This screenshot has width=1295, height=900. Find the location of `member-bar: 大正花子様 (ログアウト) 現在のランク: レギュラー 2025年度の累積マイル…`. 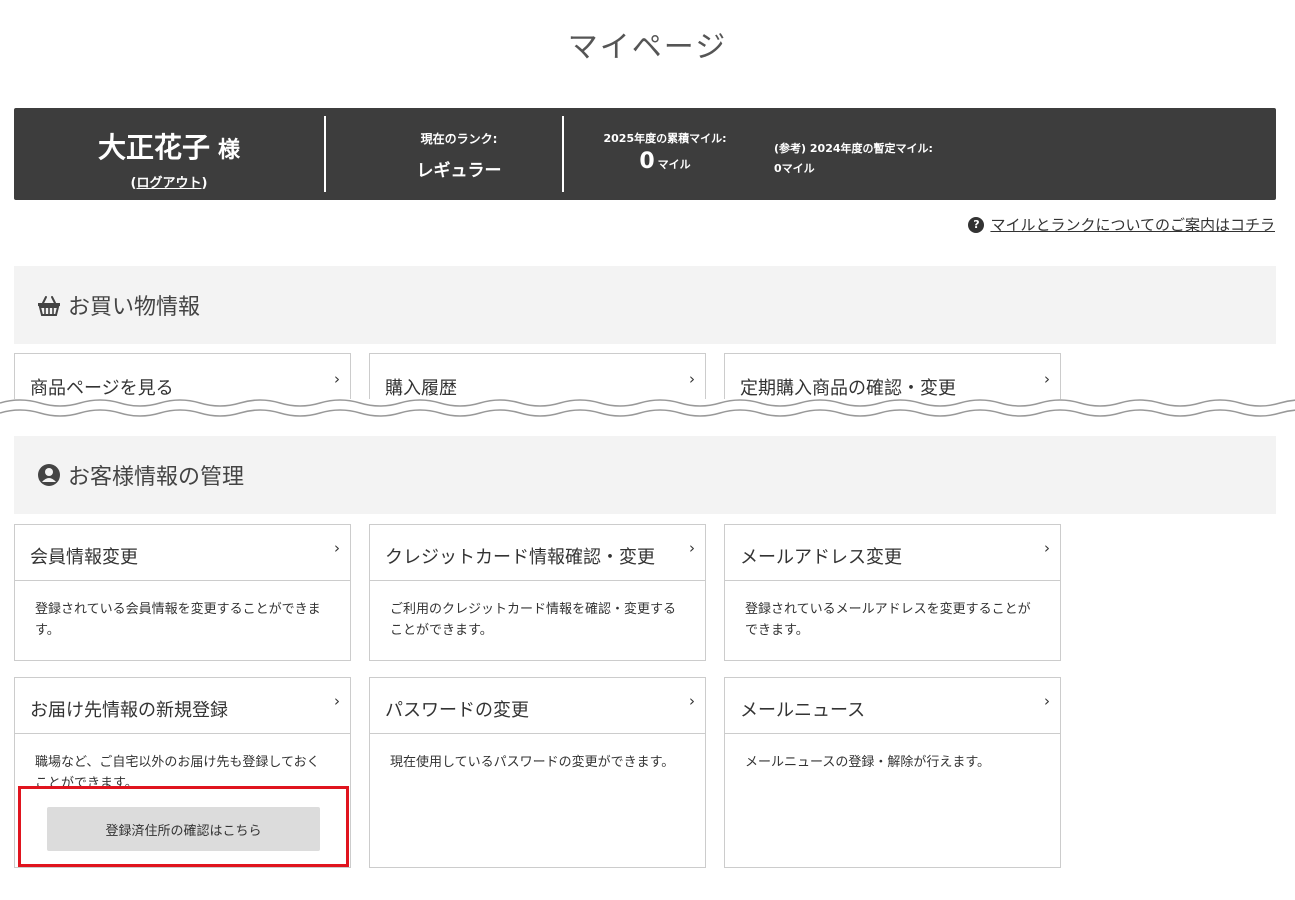

member-bar: 大正花子様 (ログアウト) 現在のランク: レギュラー 2025年度の累積マイル… is located at coordinates (645, 154).